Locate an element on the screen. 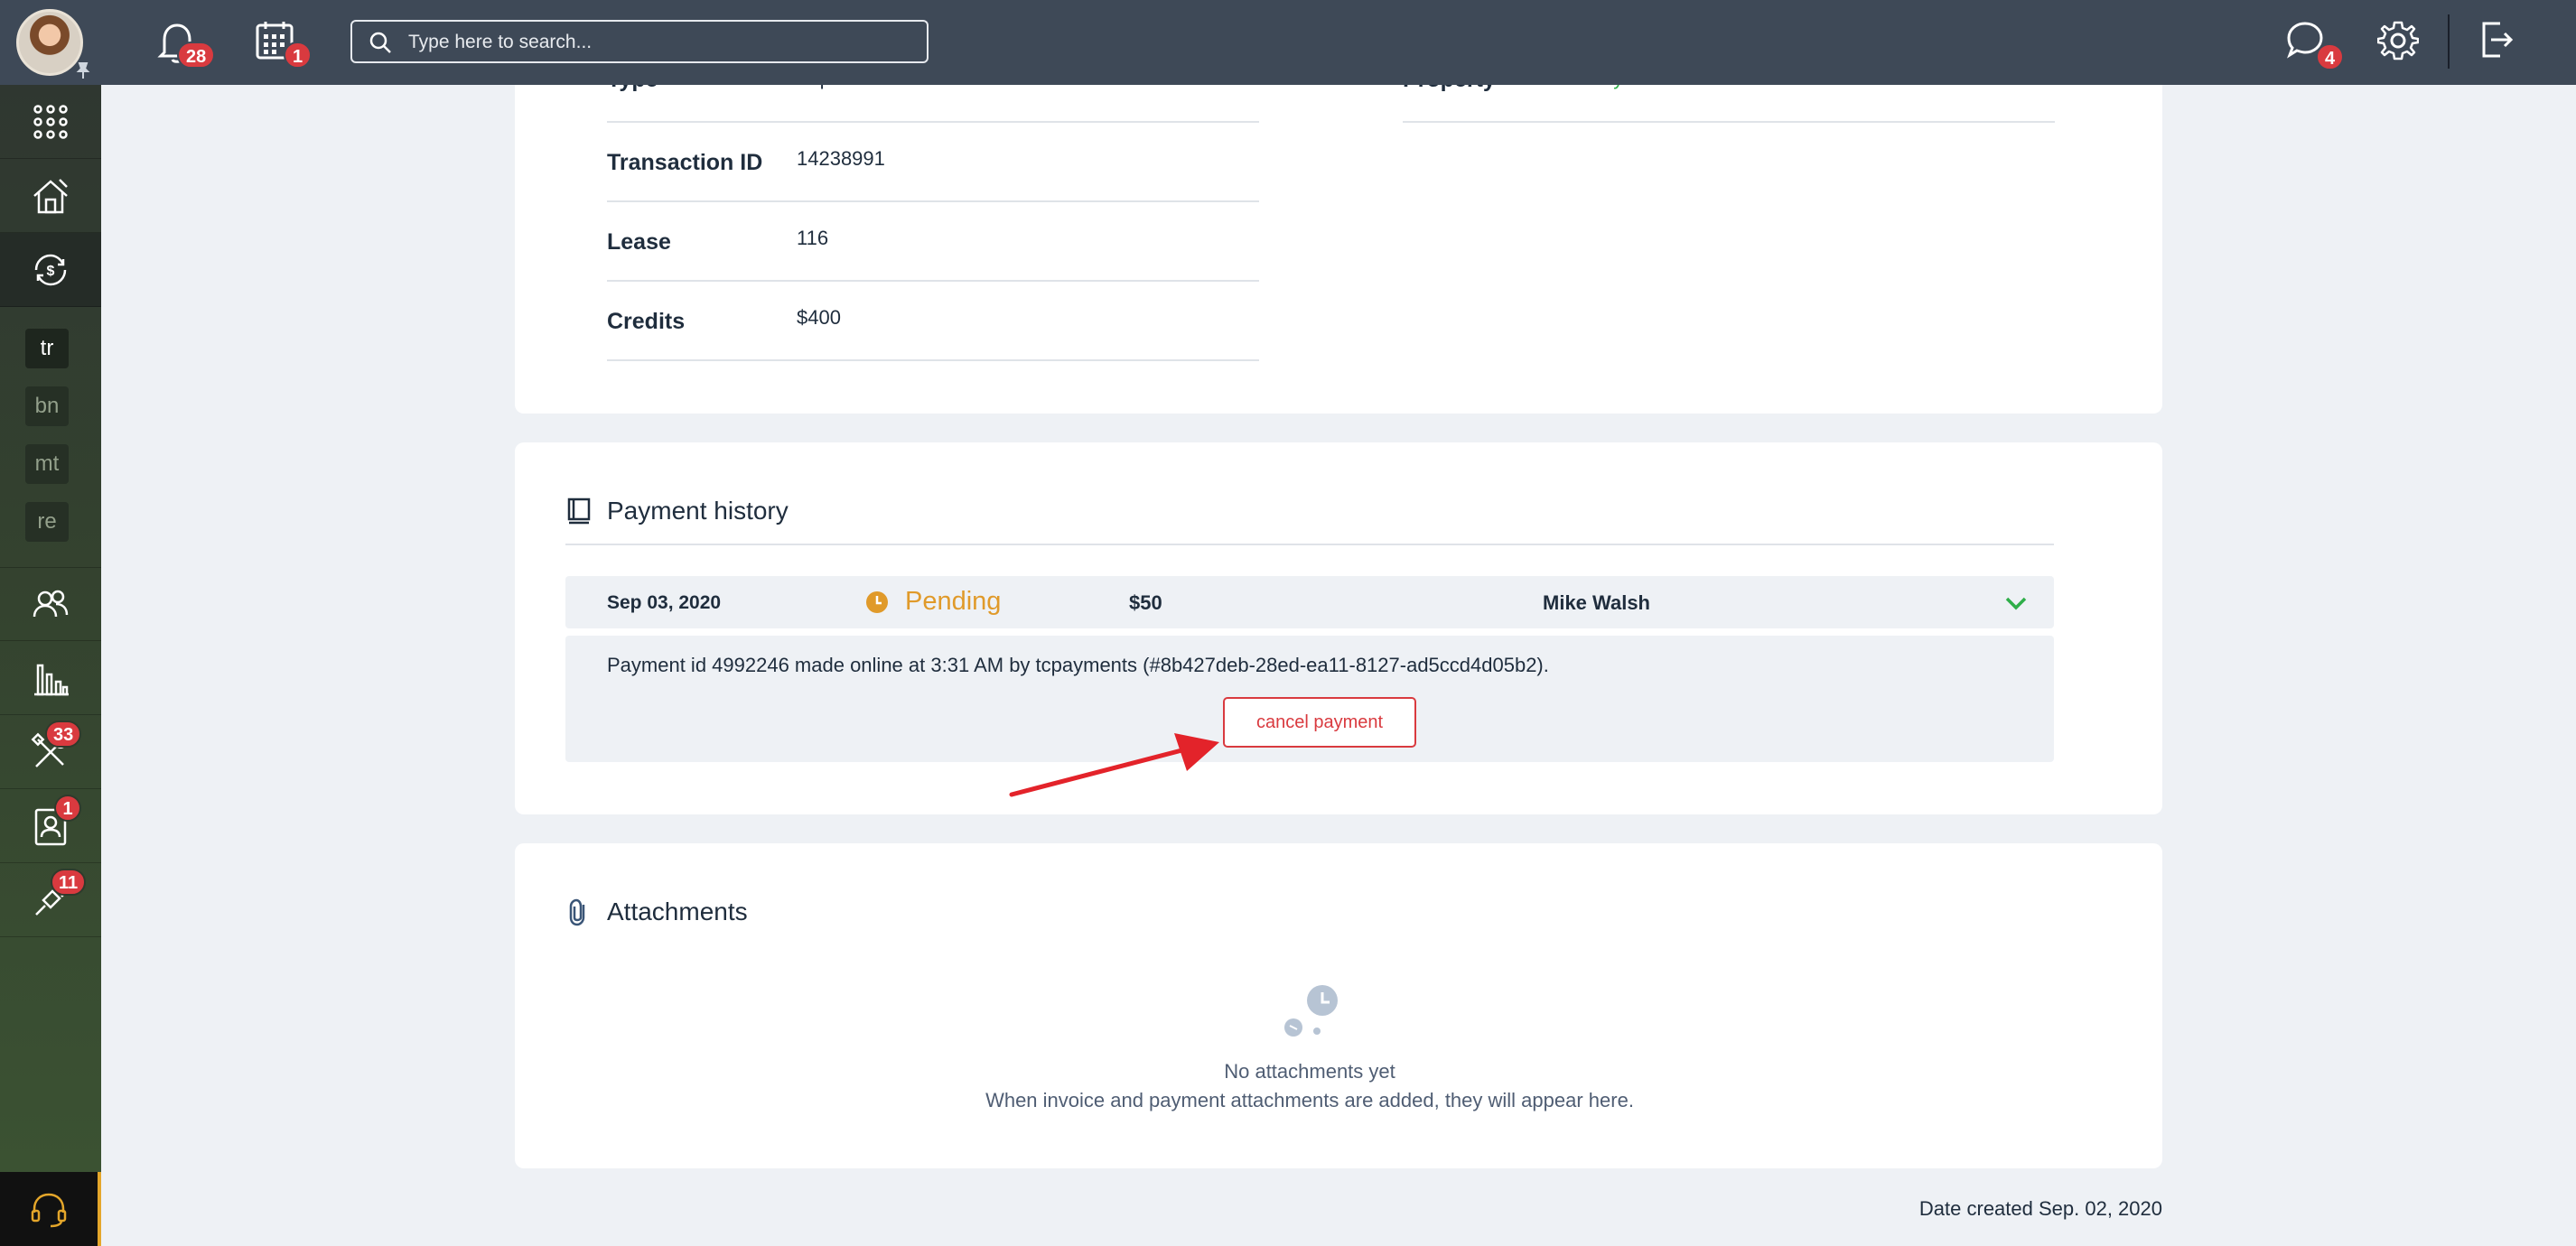 The height and width of the screenshot is (1246, 2576). transaction-id-value: 14238991 is located at coordinates (841, 158).